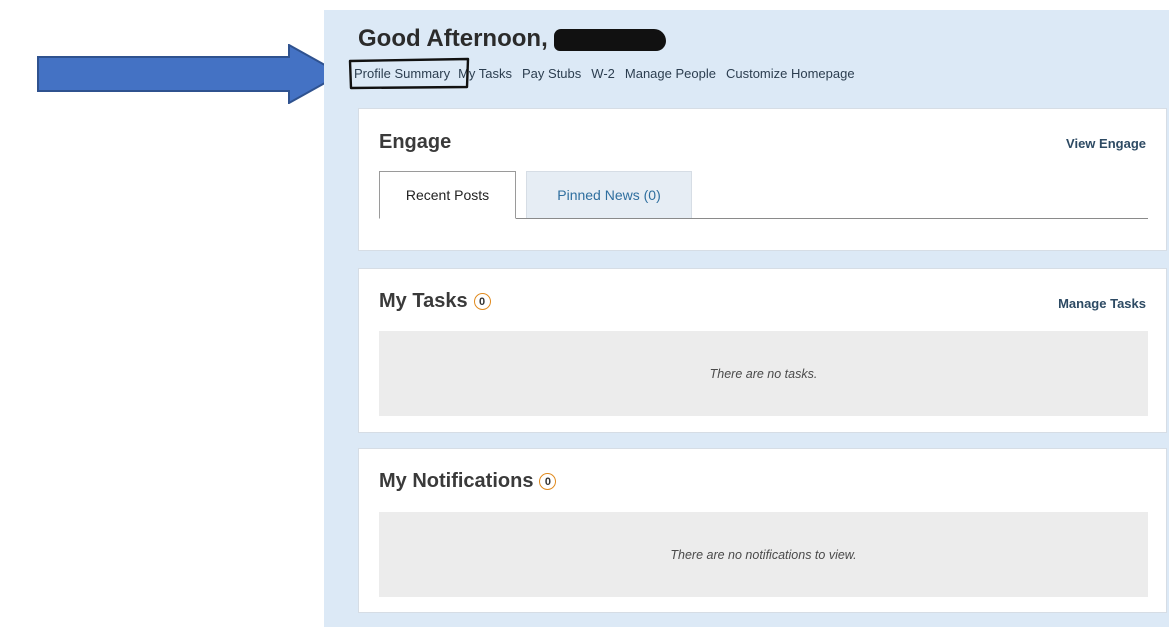  Describe the element at coordinates (485, 73) in the screenshot. I see `nav-my-tasks: My Tasks` at that location.